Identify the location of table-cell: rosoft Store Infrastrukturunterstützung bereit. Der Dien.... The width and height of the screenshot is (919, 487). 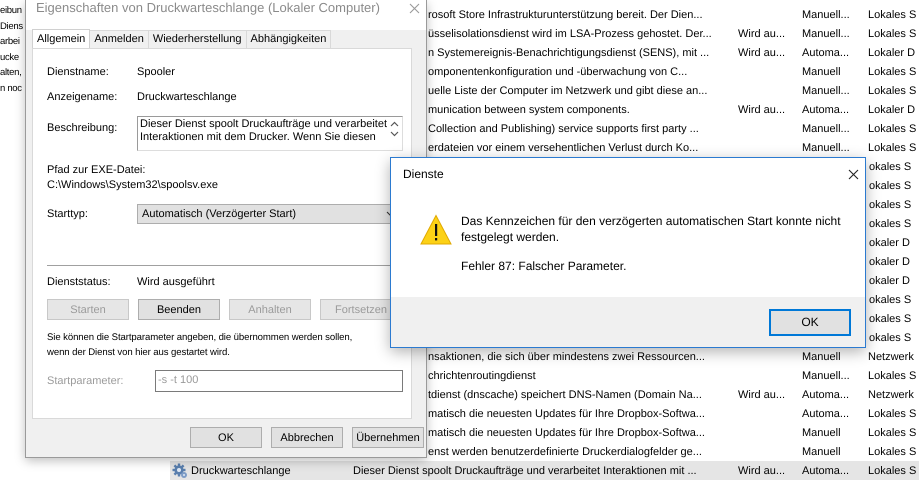
(565, 14).